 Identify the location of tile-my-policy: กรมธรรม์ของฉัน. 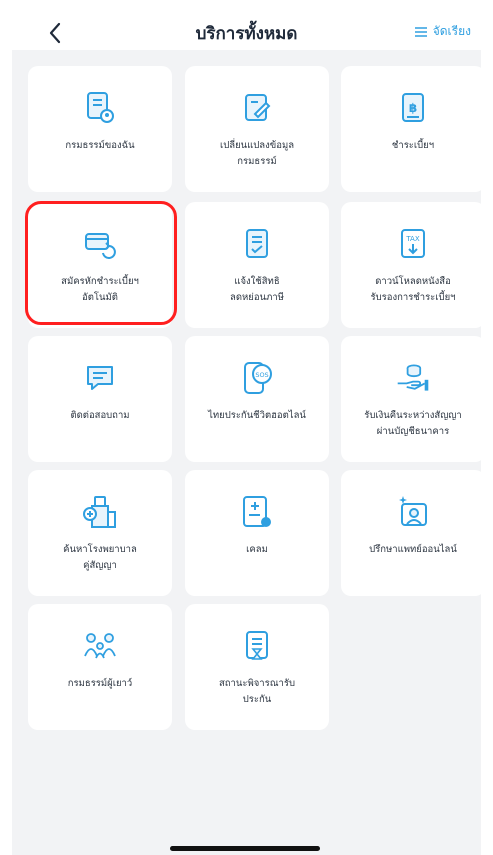
(100, 129).